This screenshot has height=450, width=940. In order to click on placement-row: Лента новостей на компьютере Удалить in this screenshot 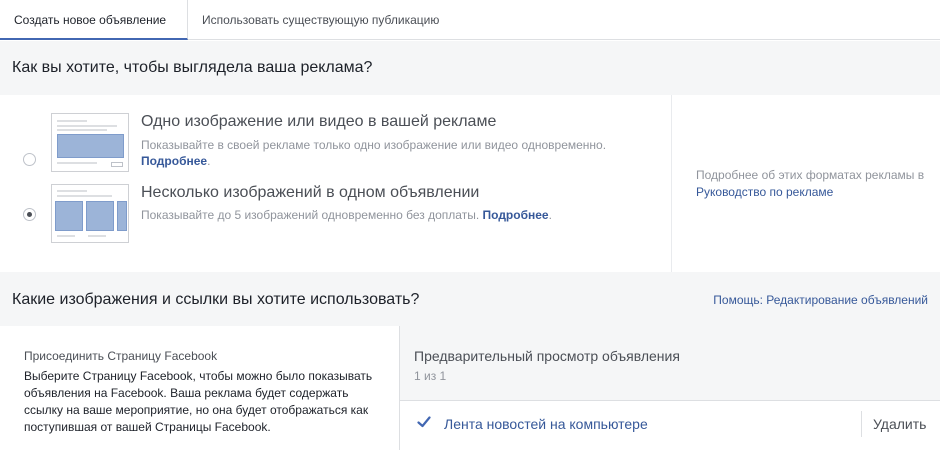, I will do `click(670, 425)`.